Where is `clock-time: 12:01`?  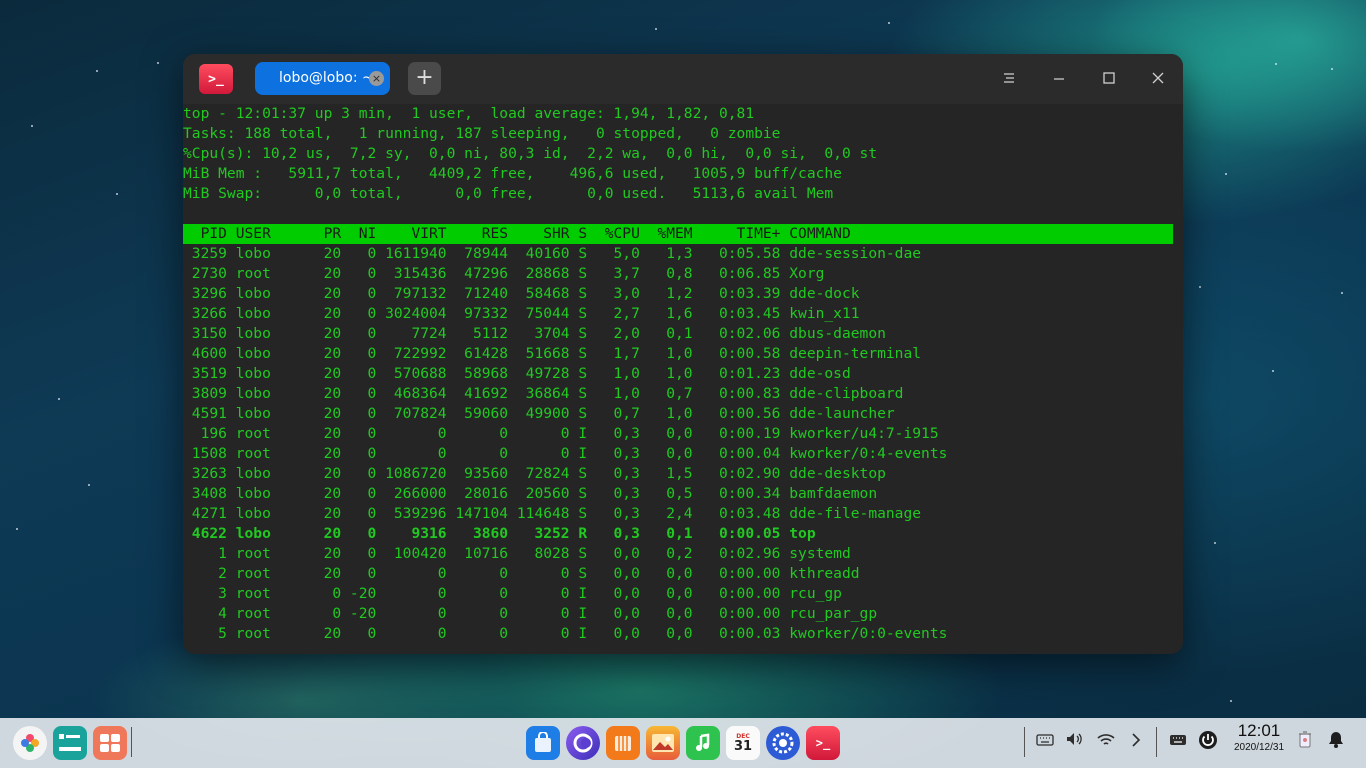 clock-time: 12:01 is located at coordinates (1259, 731).